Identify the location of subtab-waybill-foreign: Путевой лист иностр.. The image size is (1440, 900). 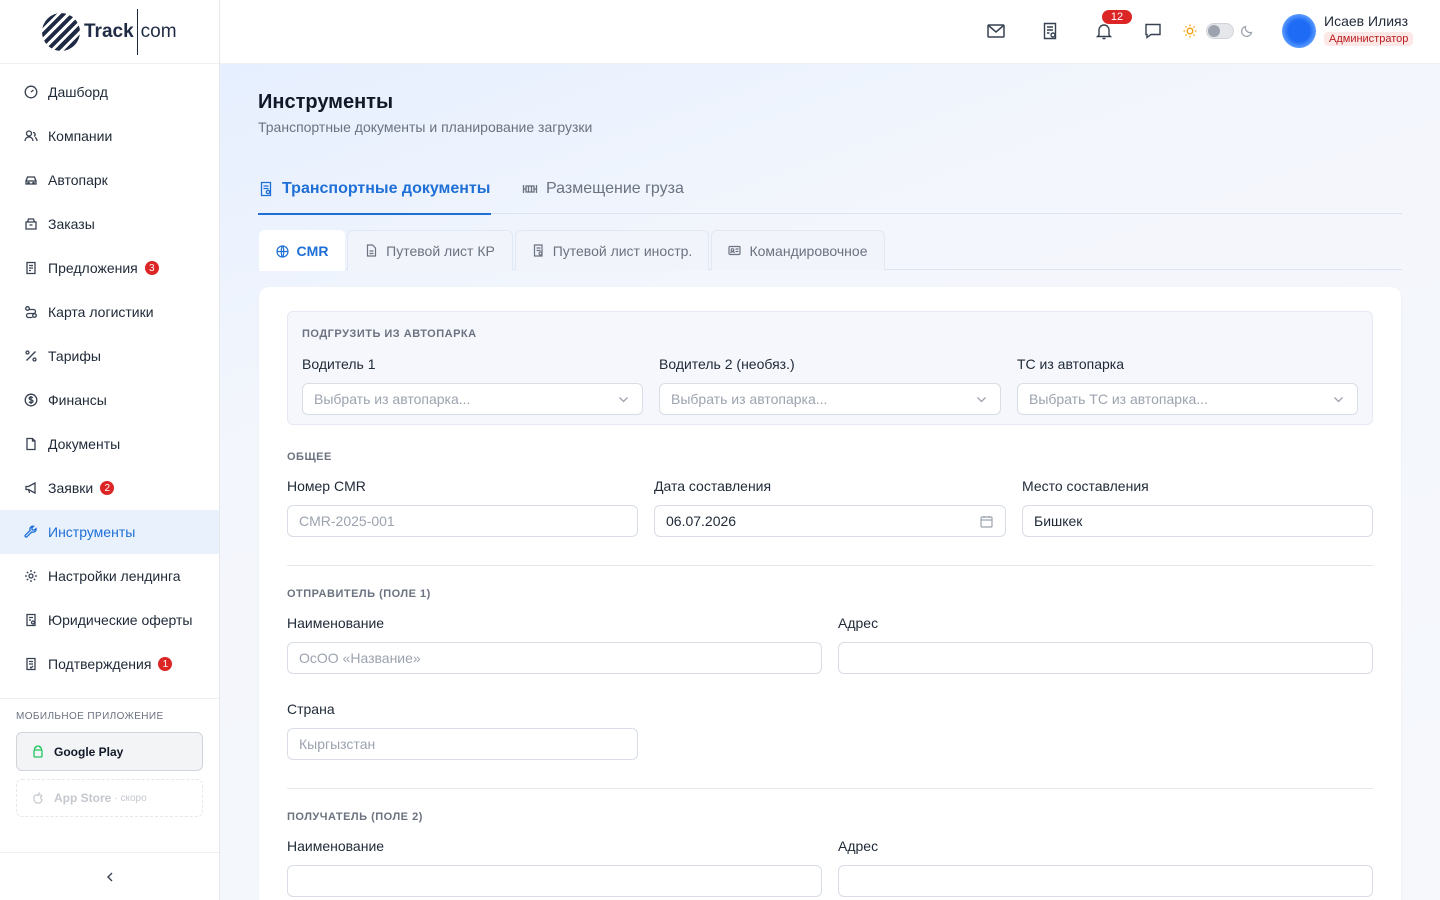
(612, 250).